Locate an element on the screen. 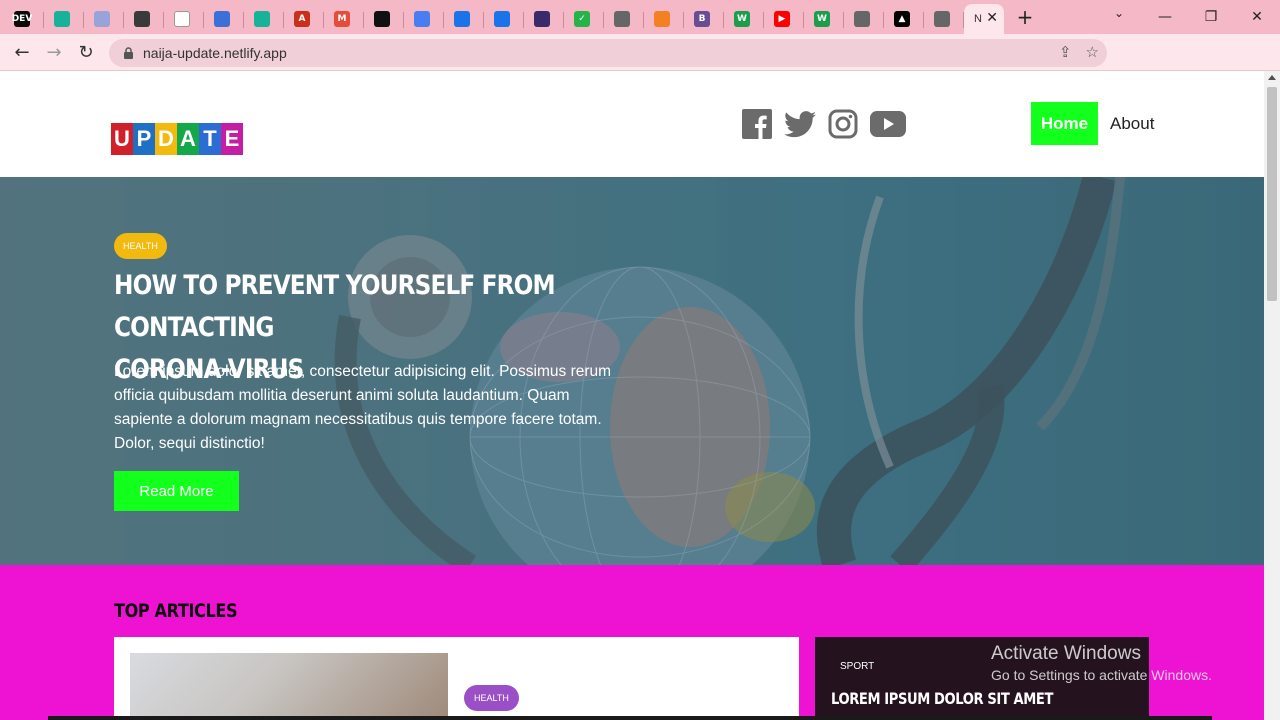  browser-tab: ✓ is located at coordinates (584, 19).